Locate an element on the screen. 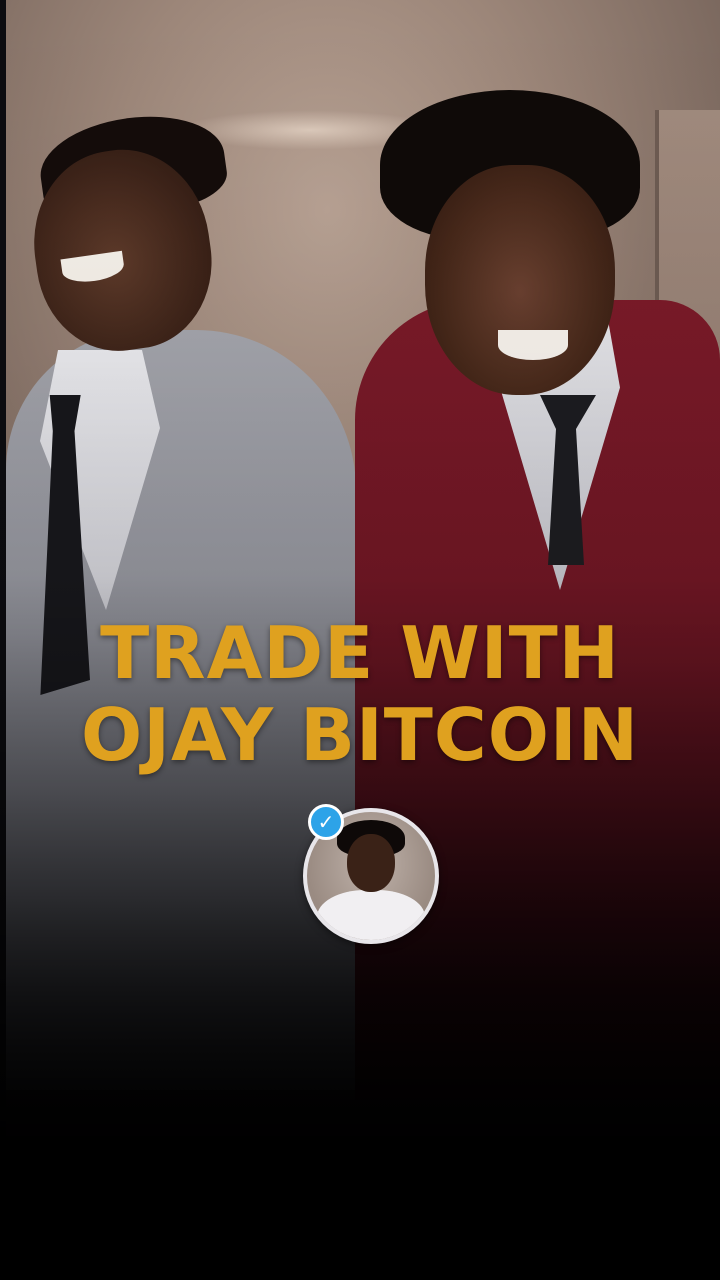 The image size is (720, 1280). headline-line-2: OJAY BITCOIN is located at coordinates (360, 735).